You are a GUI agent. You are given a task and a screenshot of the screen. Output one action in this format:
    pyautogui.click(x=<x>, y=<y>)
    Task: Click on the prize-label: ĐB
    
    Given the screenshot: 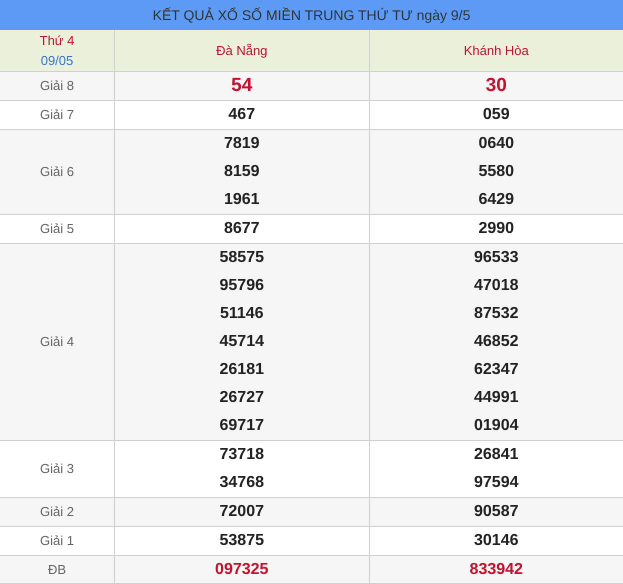 What is the action you would take?
    pyautogui.click(x=57, y=570)
    